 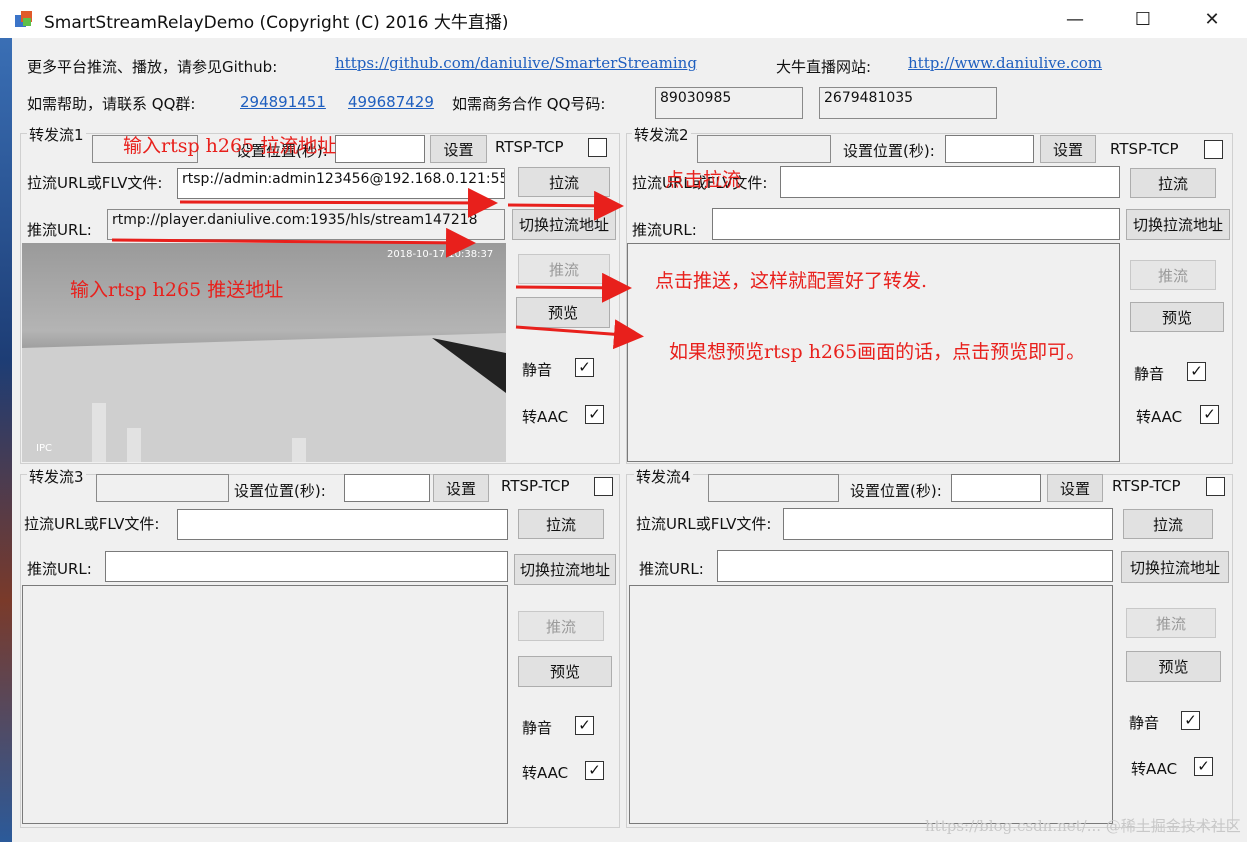 I want to click on qq-number-1: 89030985, so click(x=729, y=103).